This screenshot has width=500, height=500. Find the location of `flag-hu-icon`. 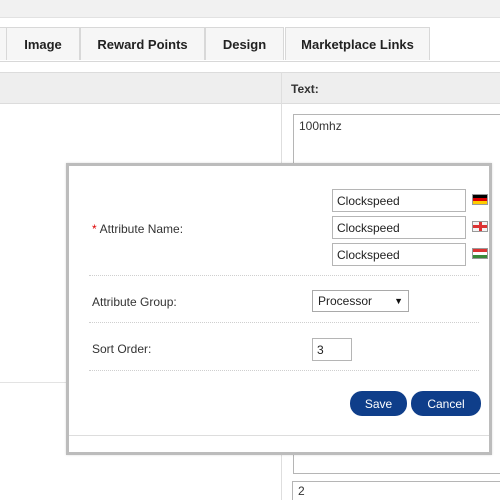

flag-hu-icon is located at coordinates (480, 253).